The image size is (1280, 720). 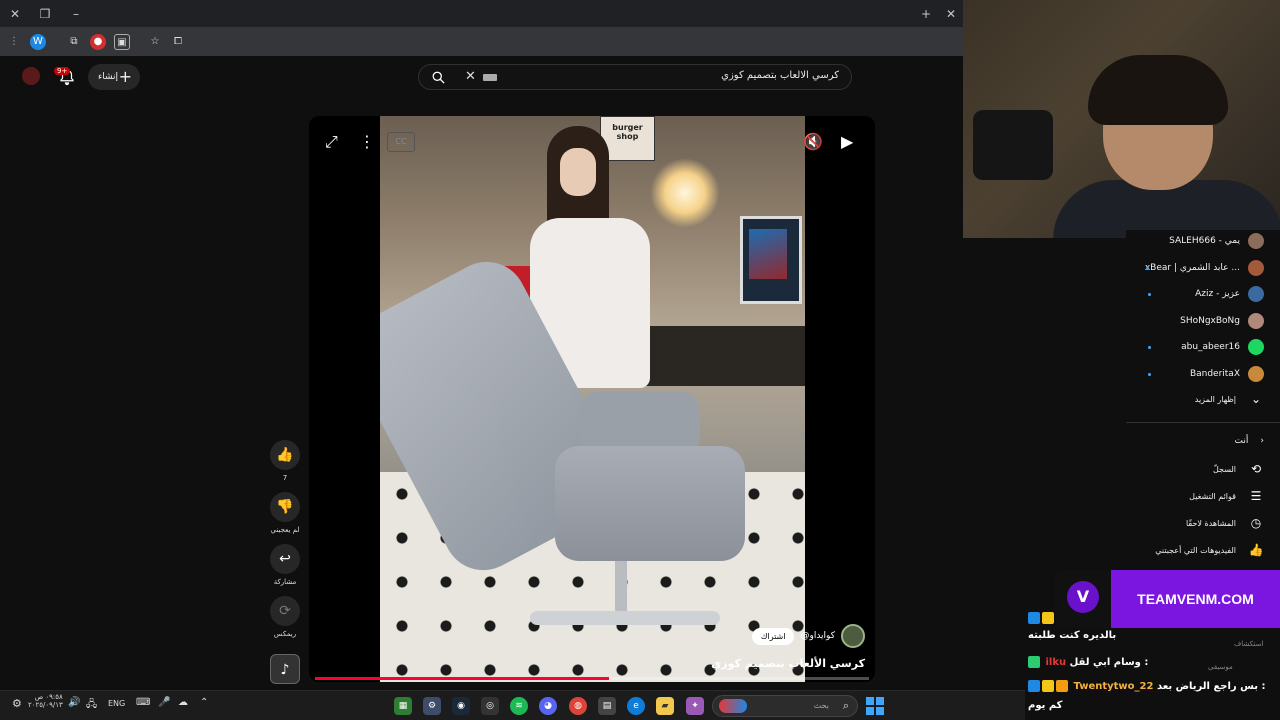 What do you see at coordinates (178, 42) in the screenshot?
I see `cast-icon: ⧠` at bounding box center [178, 42].